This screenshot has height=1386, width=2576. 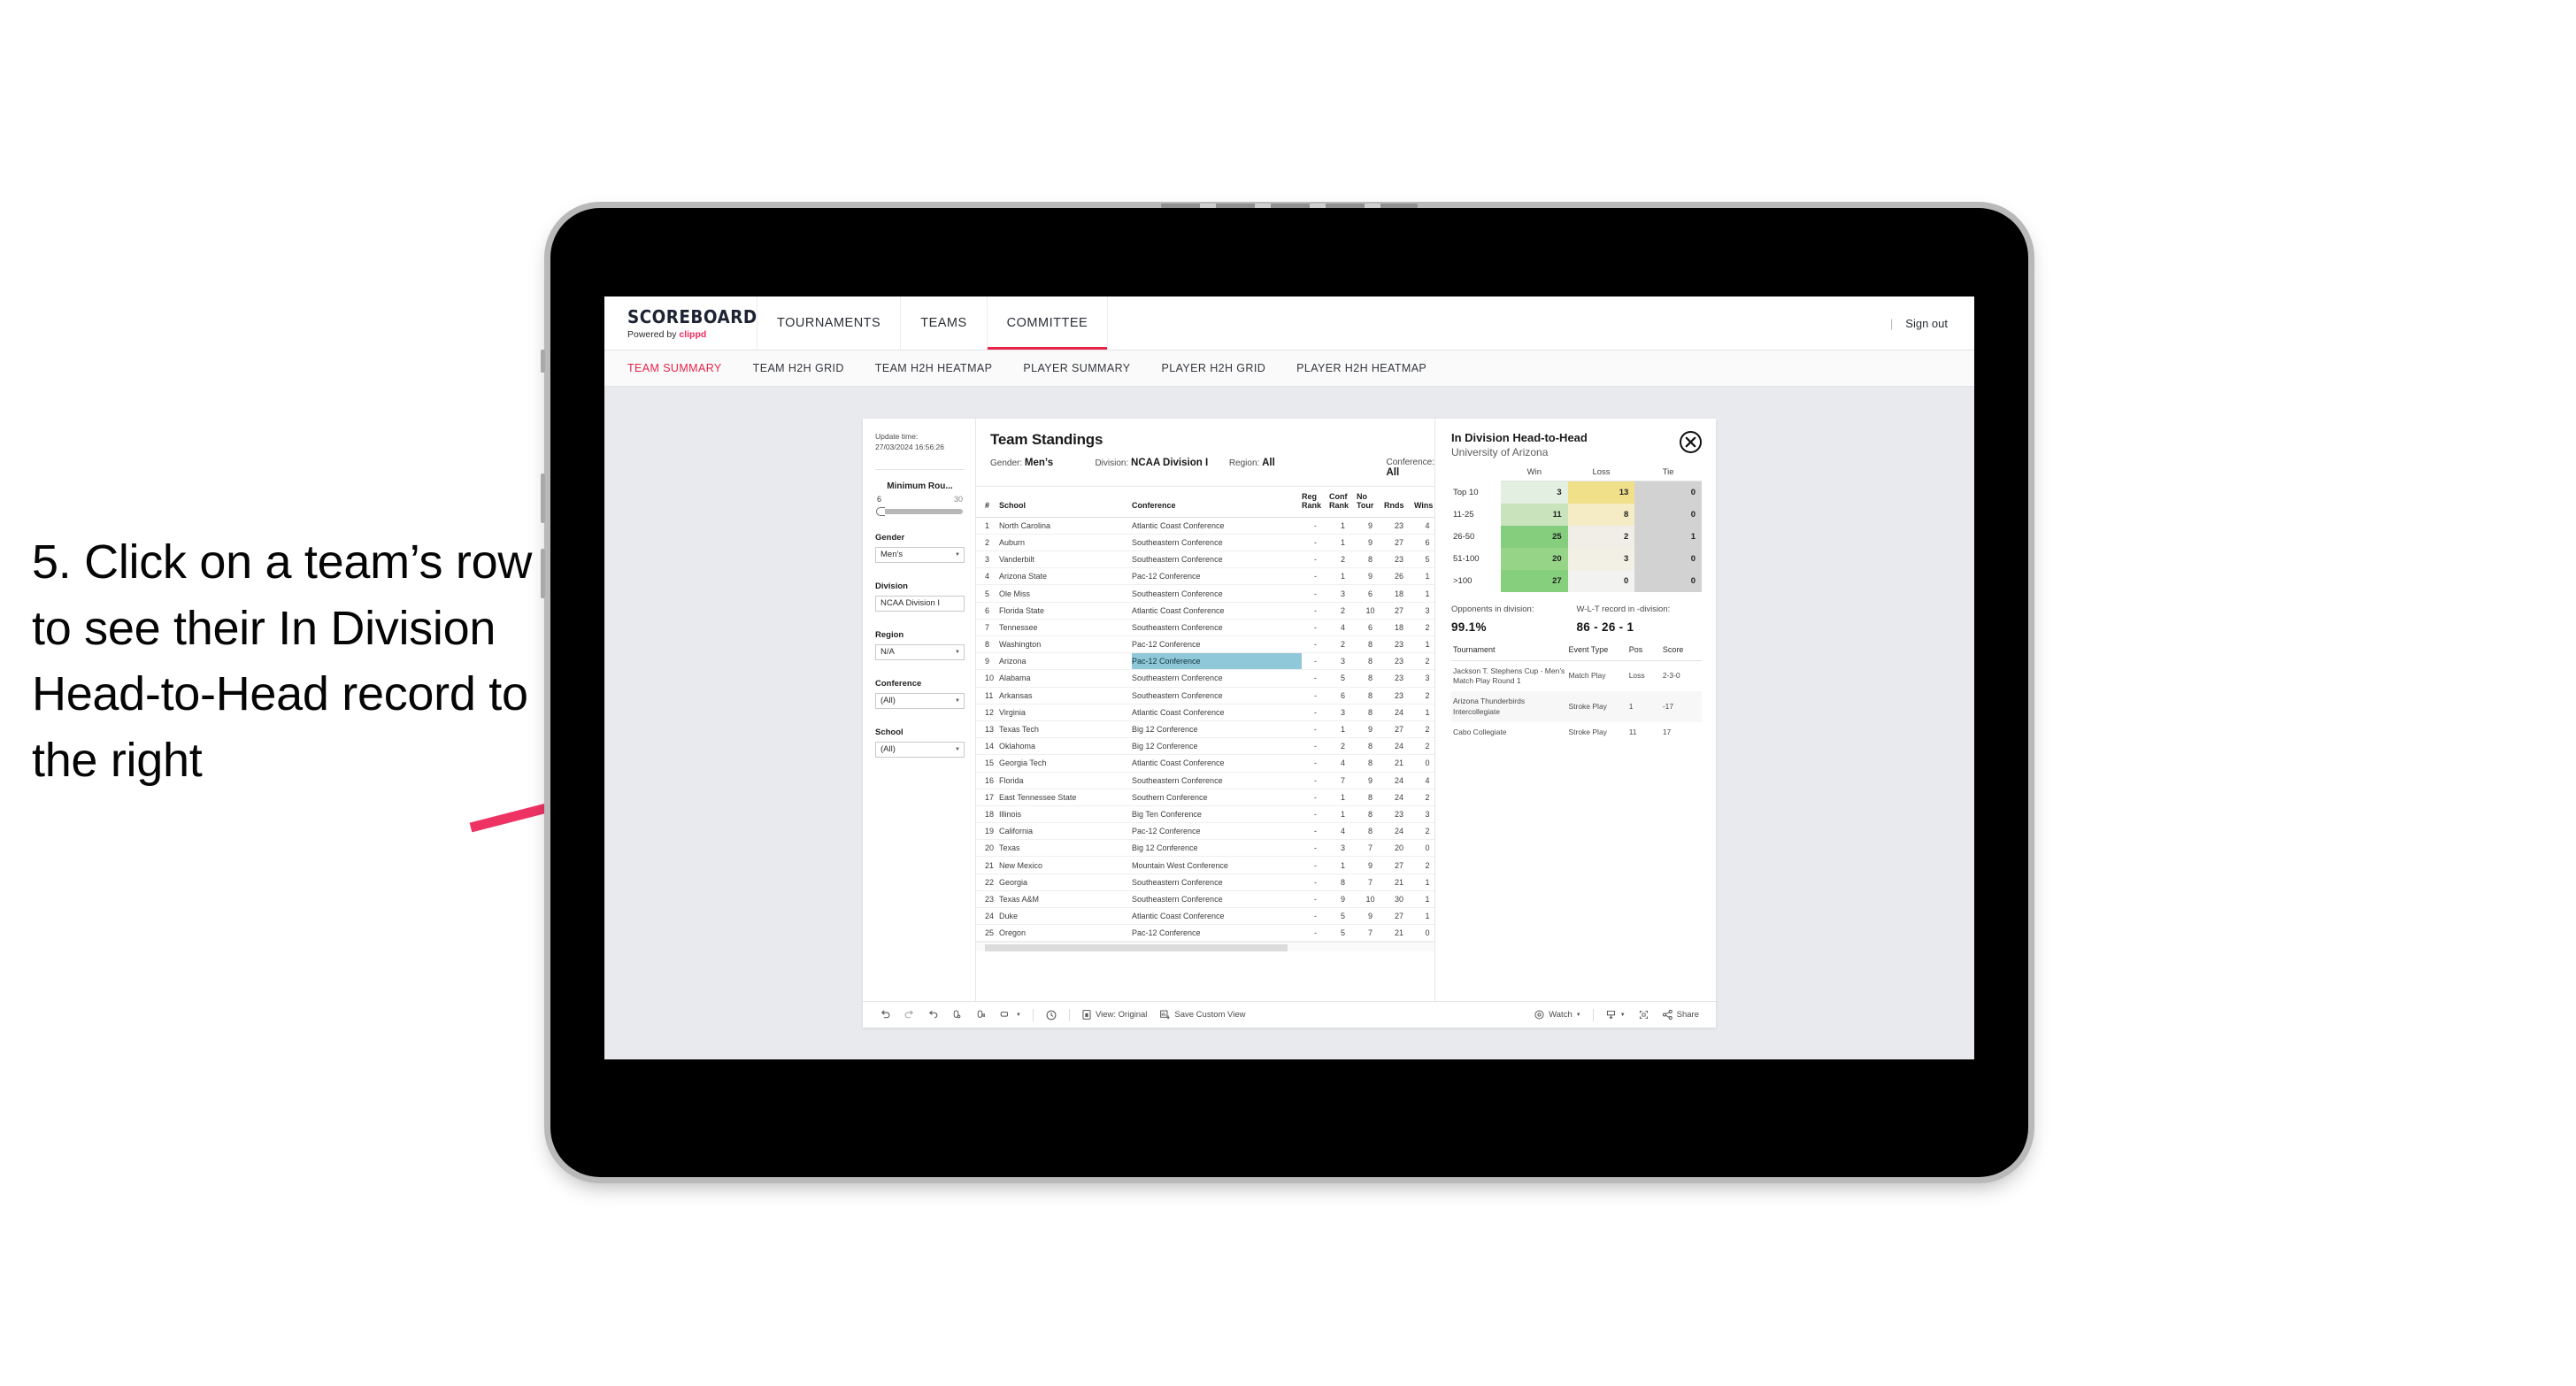 I want to click on table-row: 10 Alabama Southeastern Conference -5 8 23 3, so click(x=1208, y=679).